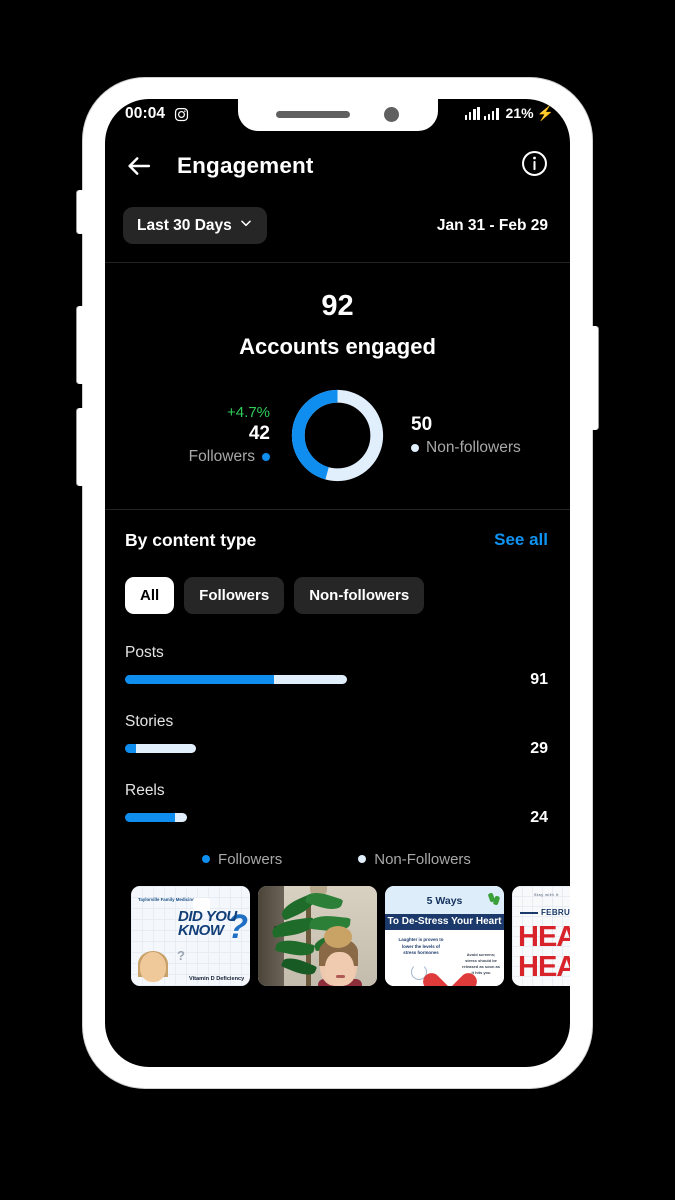 This screenshot has width=675, height=1200. What do you see at coordinates (422, 424) in the screenshot?
I see `non-followers-value: 50` at bounding box center [422, 424].